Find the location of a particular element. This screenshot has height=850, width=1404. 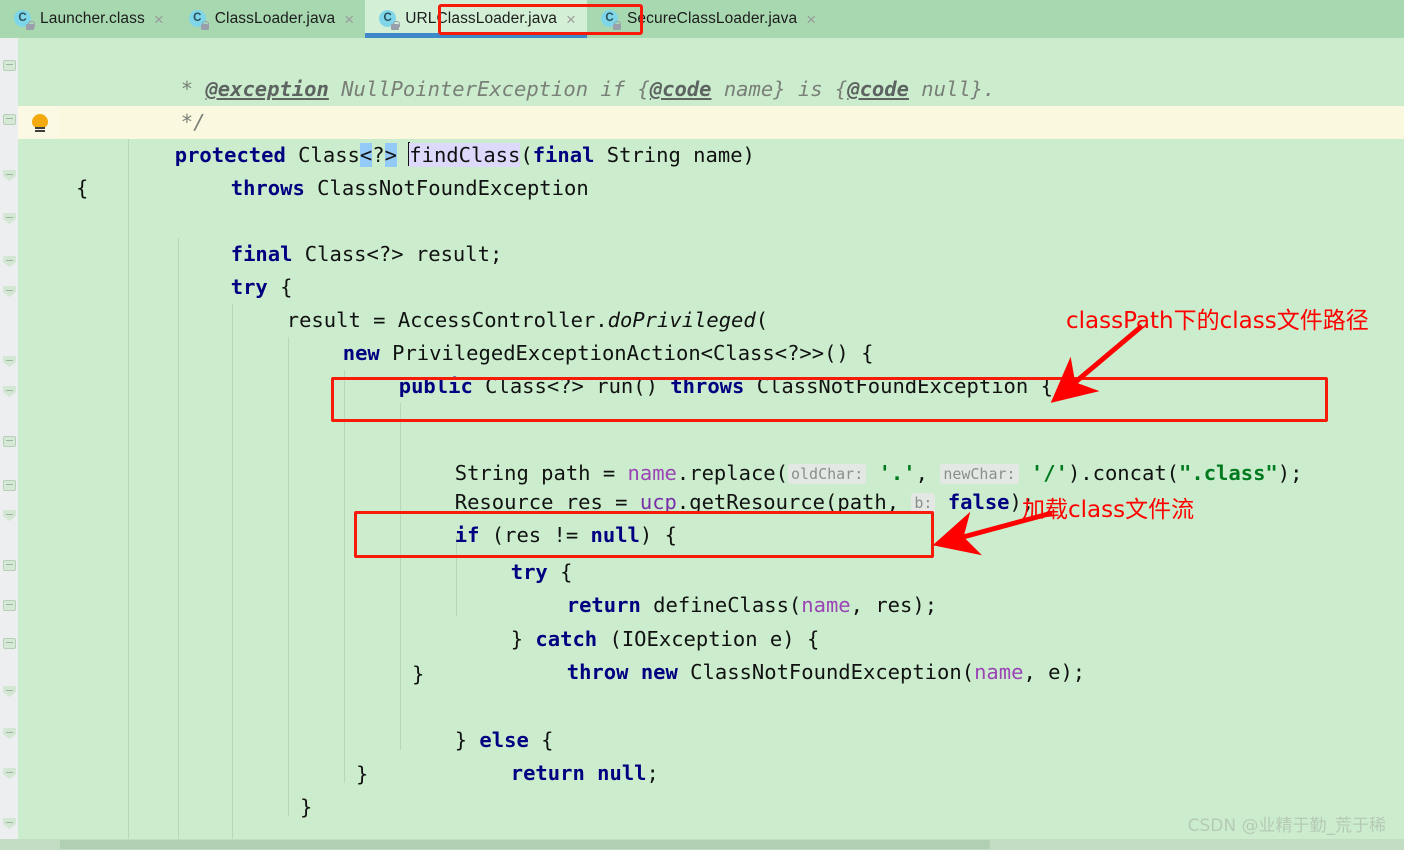

tab-label: URLClassLoader.java is located at coordinates (481, 18).